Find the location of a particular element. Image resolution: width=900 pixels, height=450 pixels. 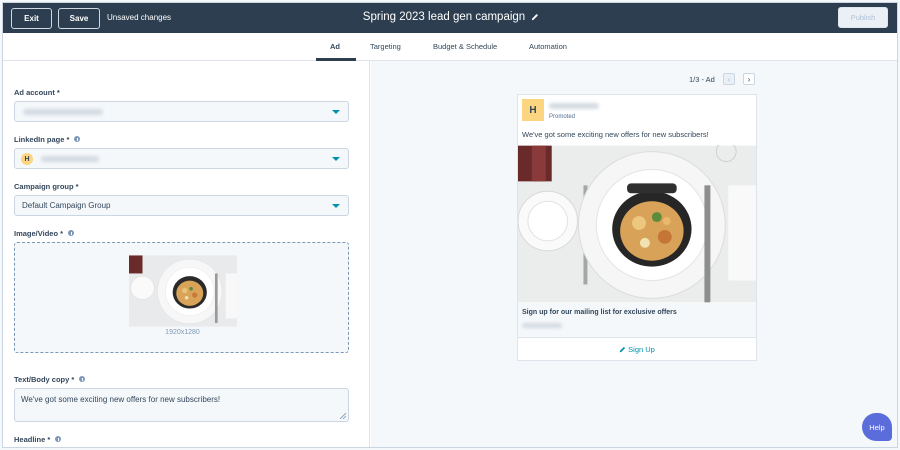

tab-ad: Ad is located at coordinates (335, 46).